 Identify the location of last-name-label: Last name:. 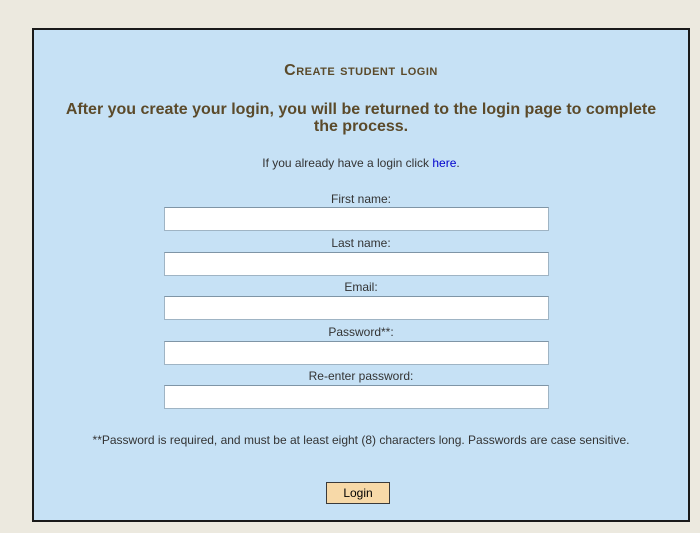
(361, 243).